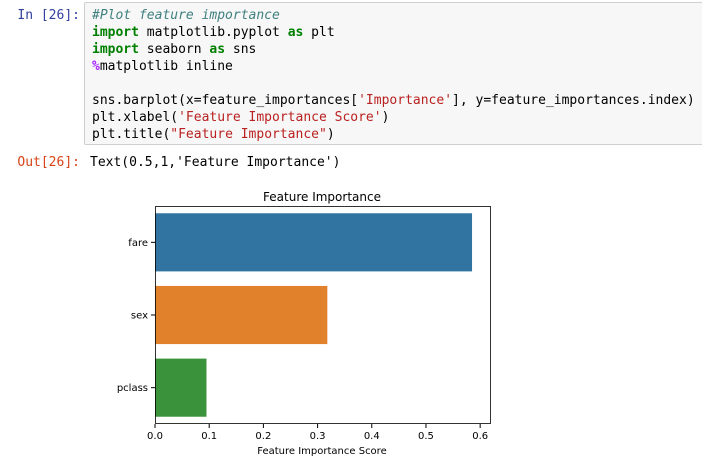 The image size is (702, 474). I want to click on x-tick-label: 0.6, so click(480, 436).